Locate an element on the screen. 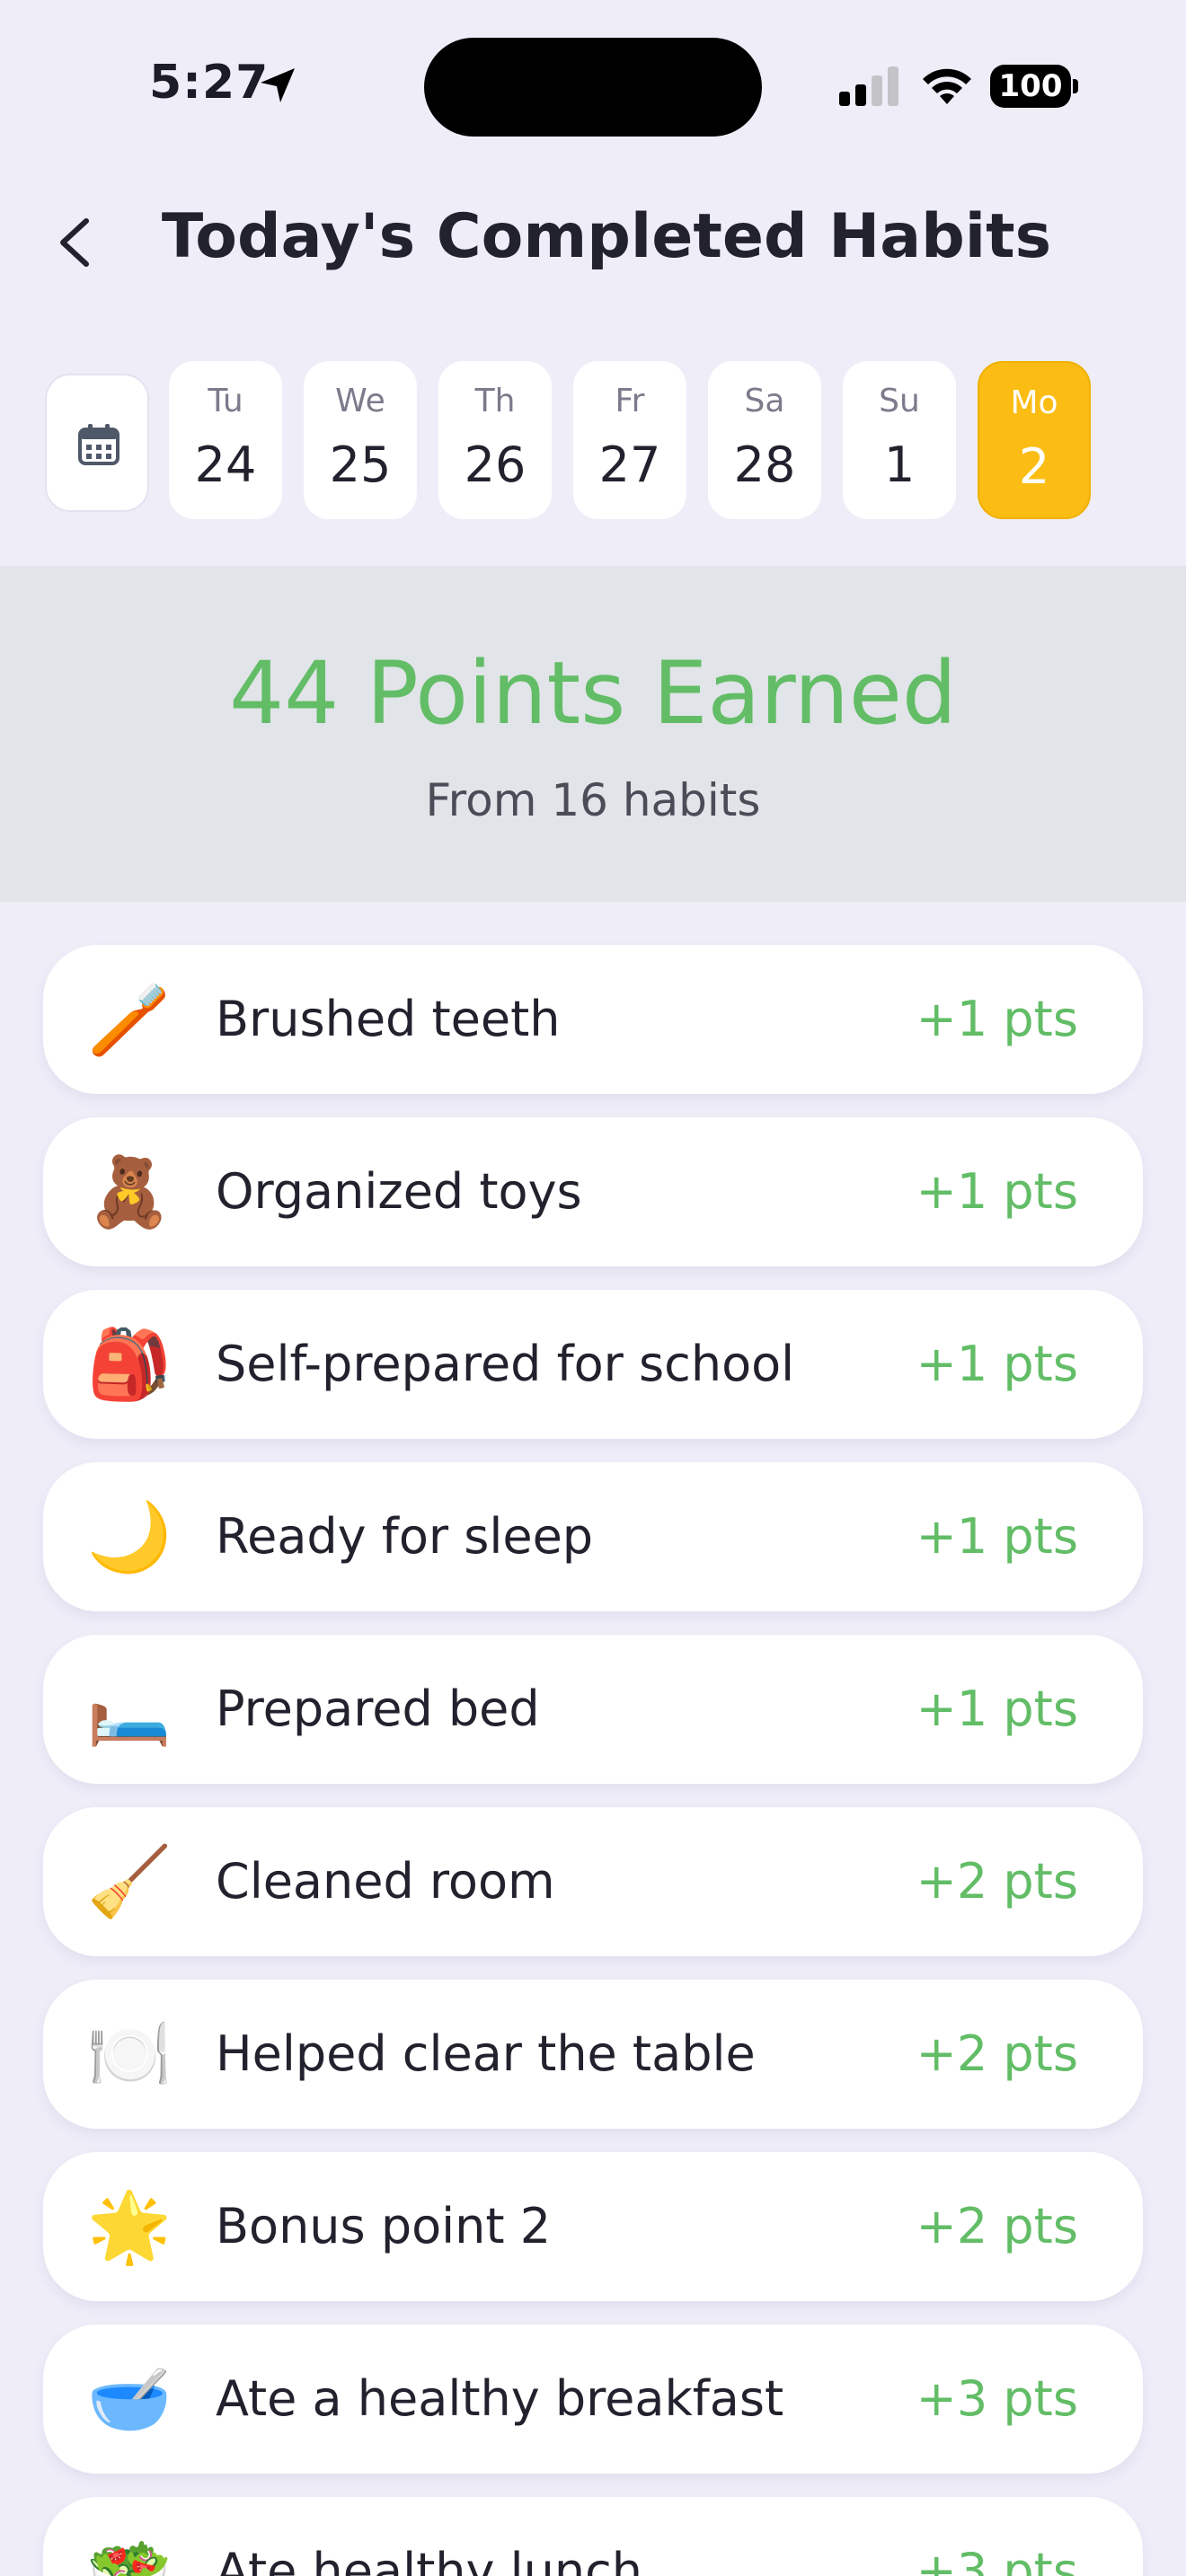  backpack-icon: 🎒 is located at coordinates (129, 1364).